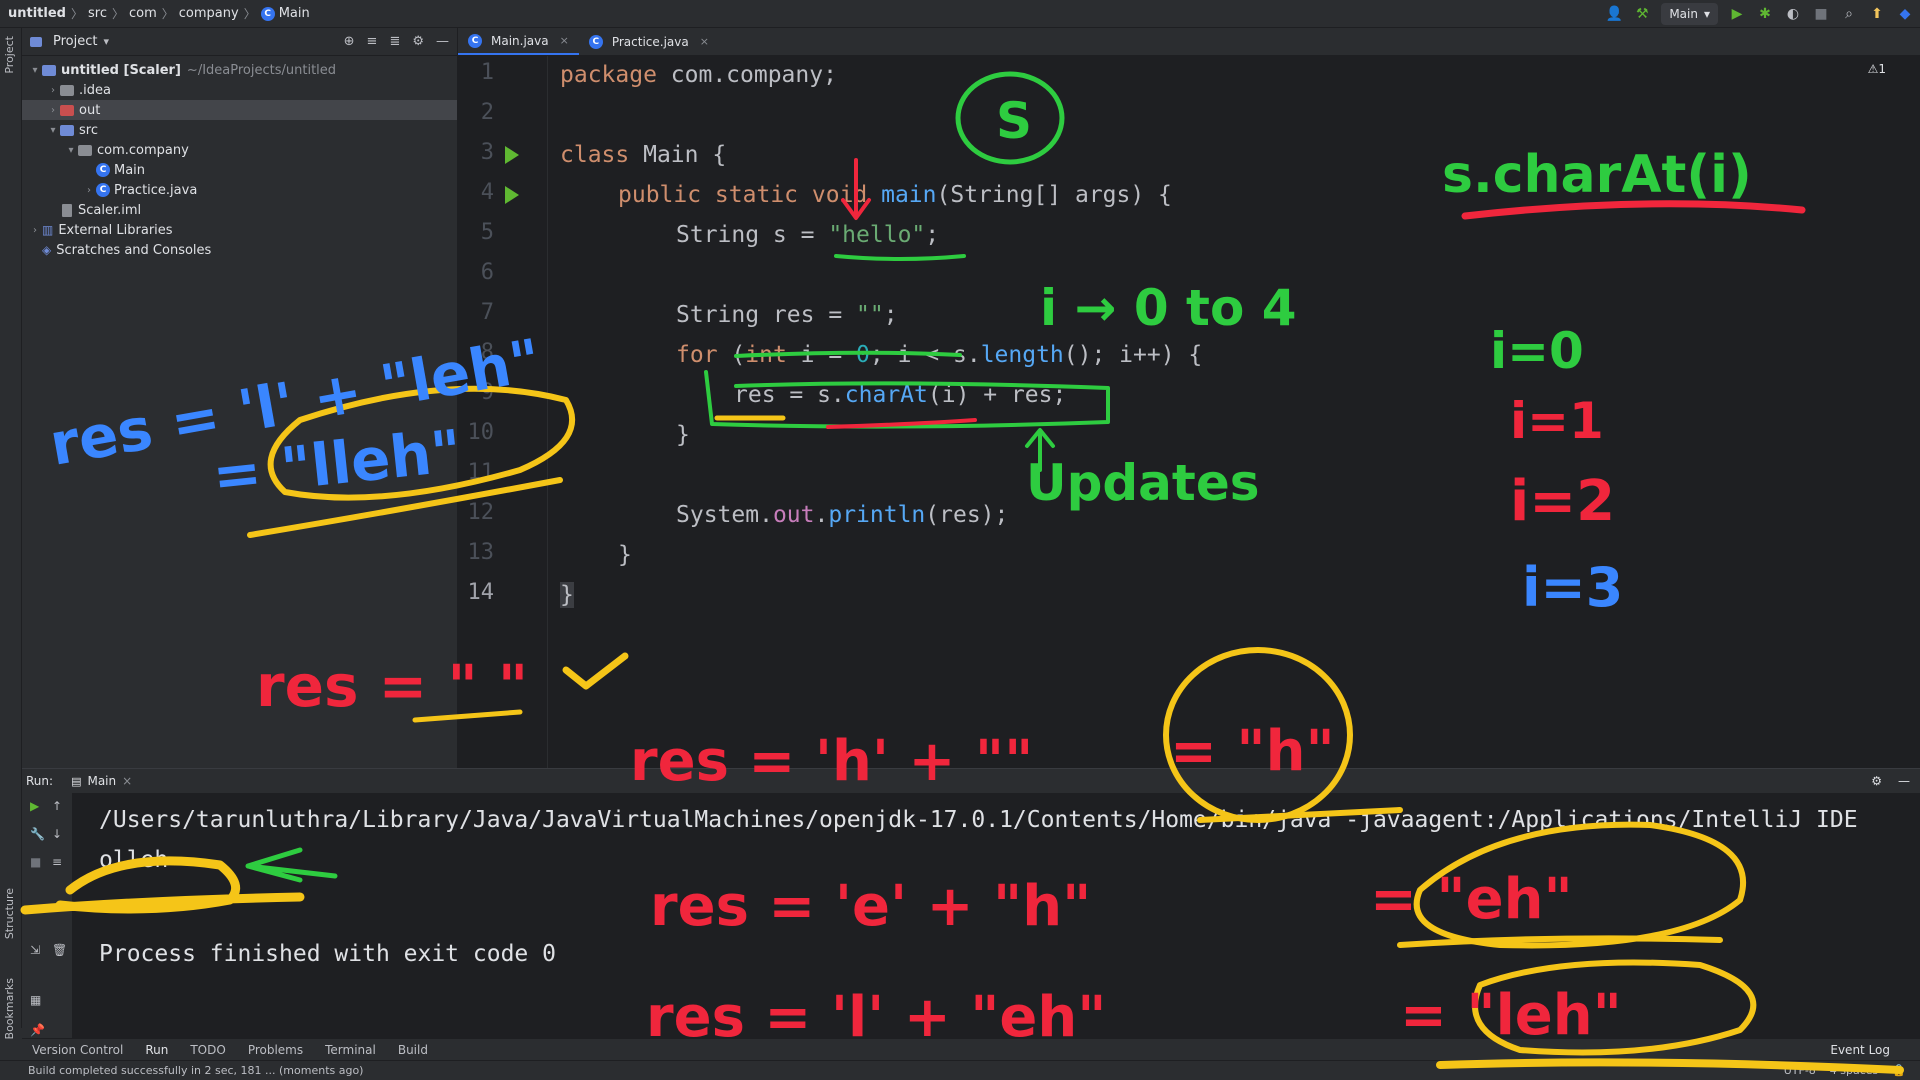  Describe the element at coordinates (239, 190) in the screenshot. I see `tree-item-practice: › C Practice.java` at that location.